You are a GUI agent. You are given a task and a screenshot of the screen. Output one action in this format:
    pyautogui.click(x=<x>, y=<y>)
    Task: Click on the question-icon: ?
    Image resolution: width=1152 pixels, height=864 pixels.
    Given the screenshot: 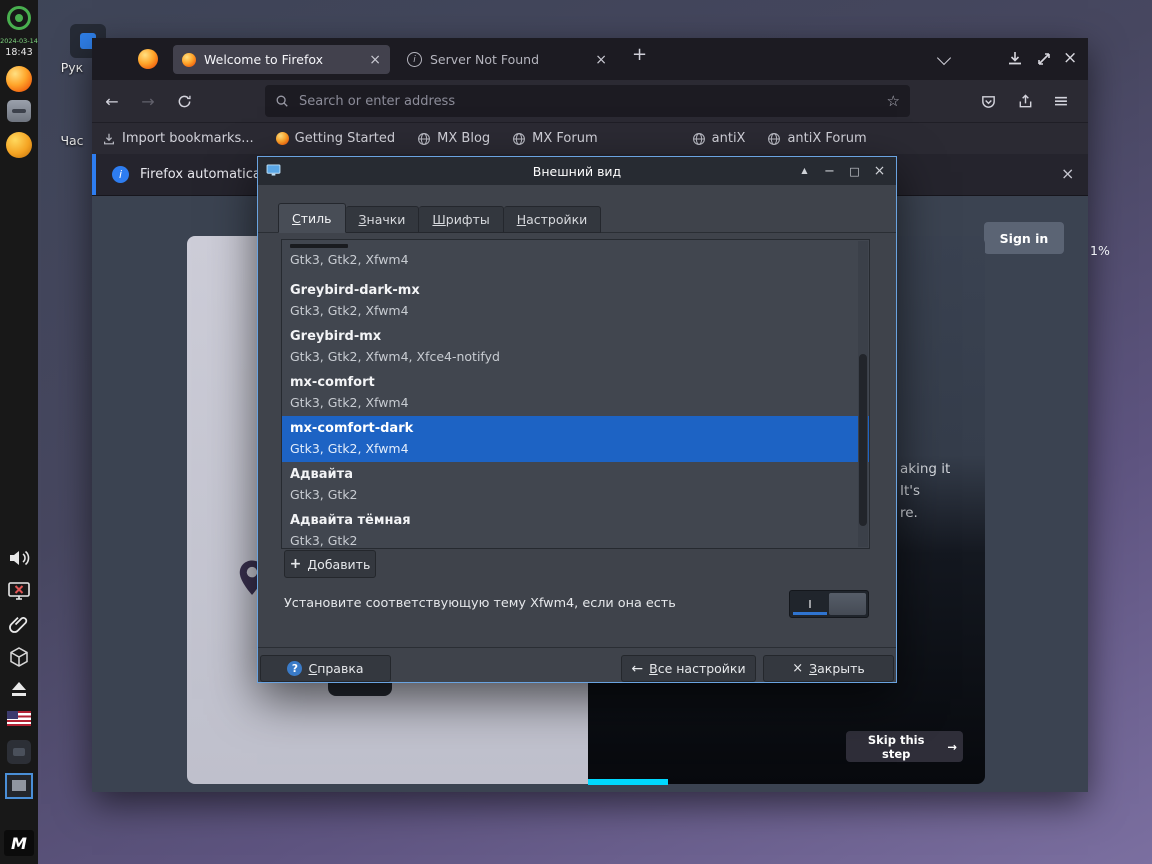 What is the action you would take?
    pyautogui.click(x=295, y=668)
    